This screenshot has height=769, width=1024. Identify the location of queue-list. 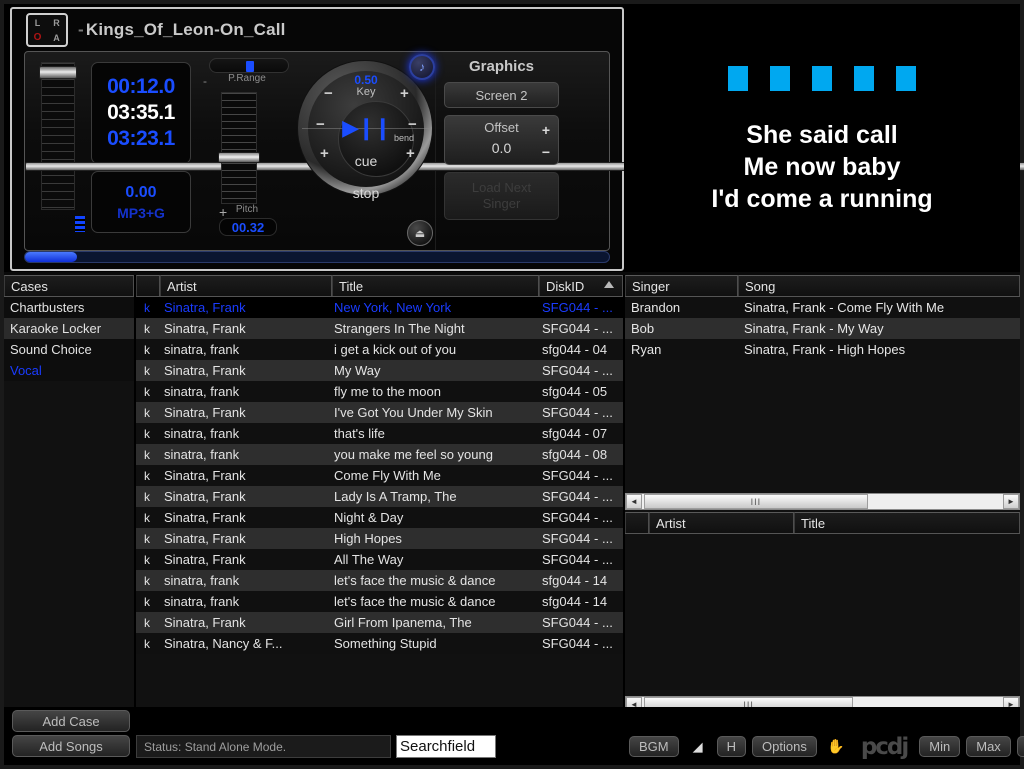
(822, 615).